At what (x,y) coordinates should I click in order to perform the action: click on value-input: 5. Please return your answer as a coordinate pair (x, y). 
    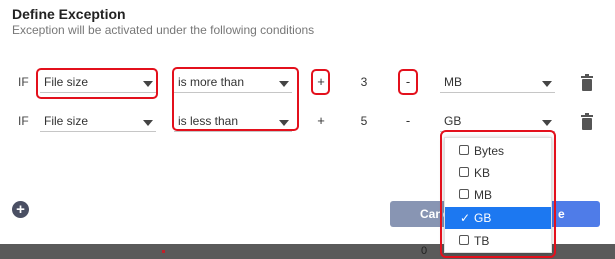
    Looking at the image, I should click on (364, 121).